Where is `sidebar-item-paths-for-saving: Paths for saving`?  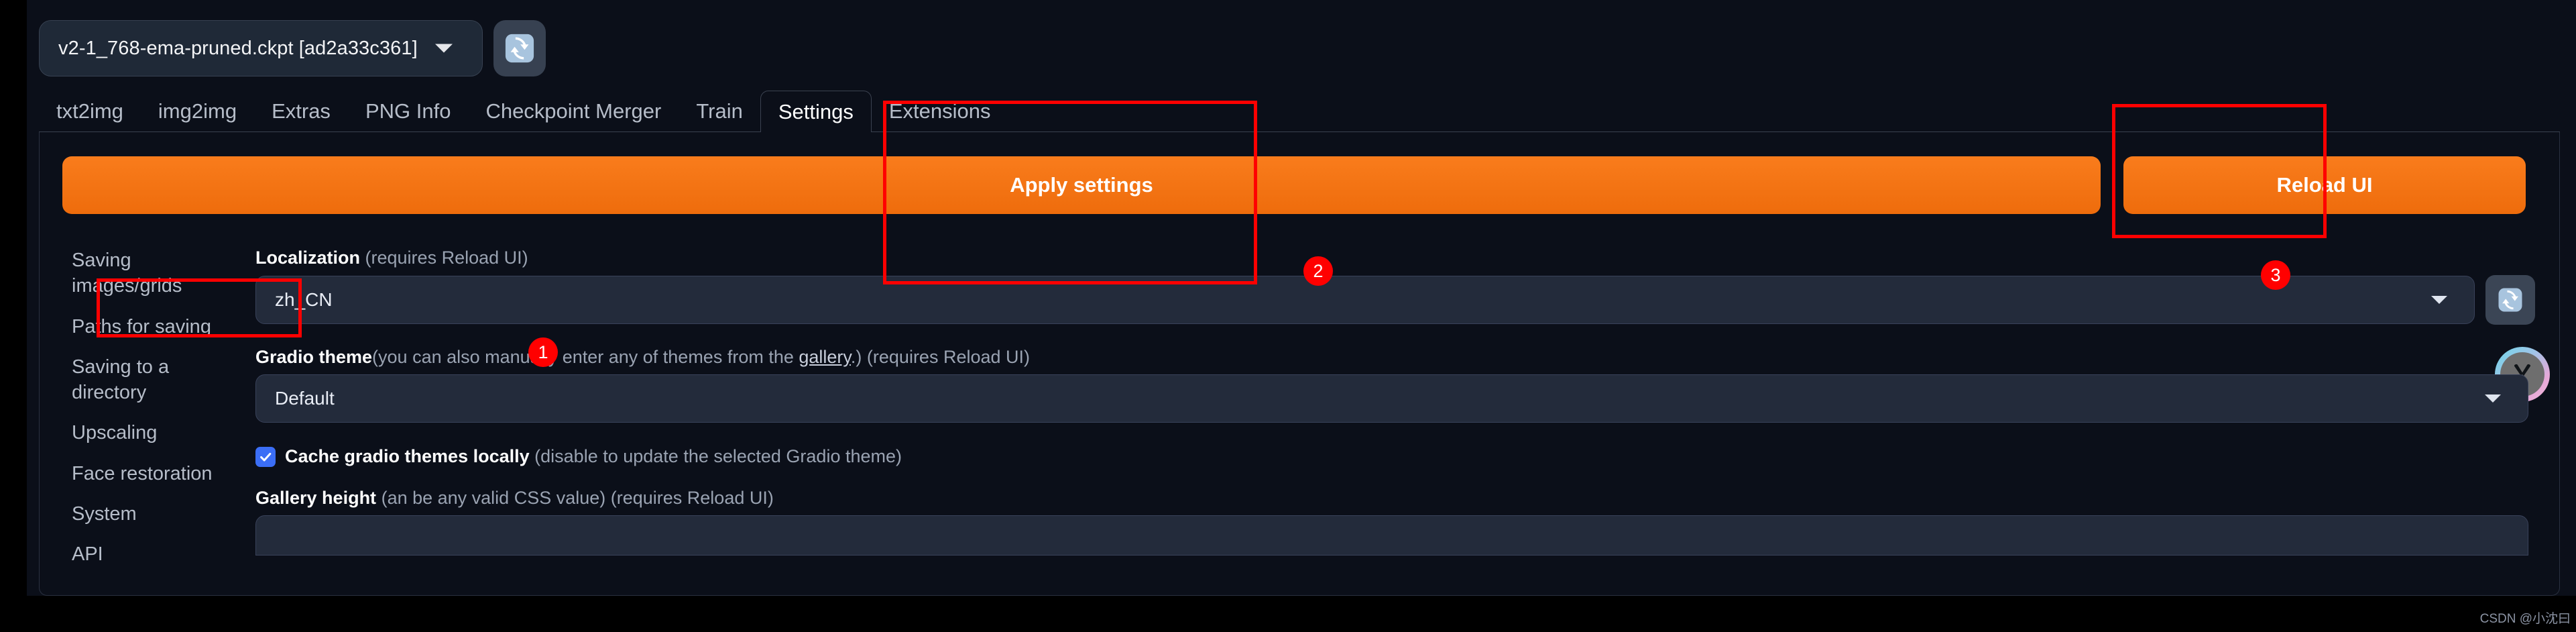 sidebar-item-paths-for-saving: Paths for saving is located at coordinates (152, 326).